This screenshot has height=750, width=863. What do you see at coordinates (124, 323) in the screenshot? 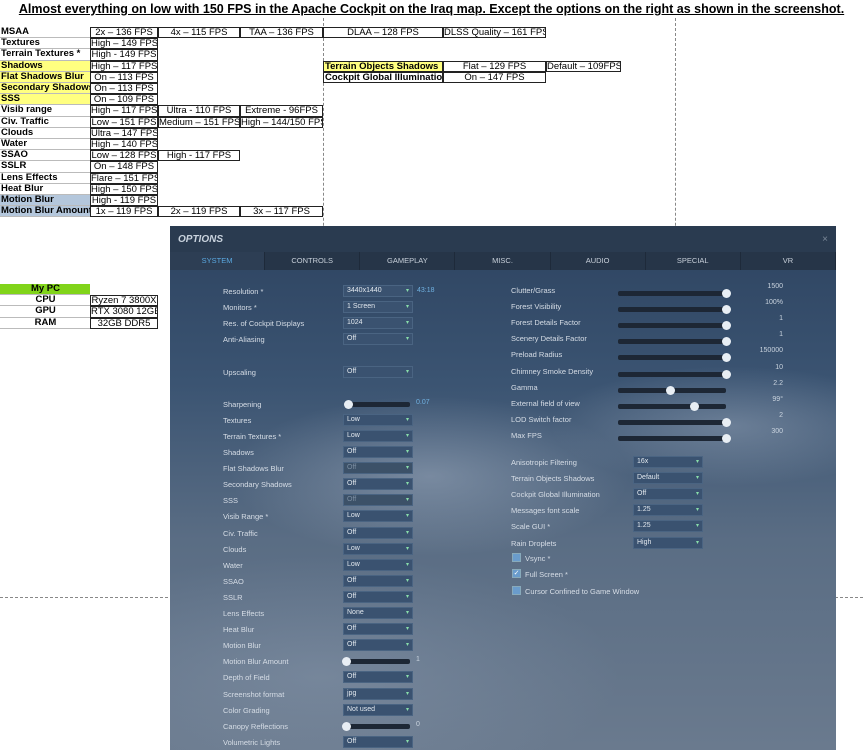
I see `pc-row-value: 32GB DDR5` at bounding box center [124, 323].